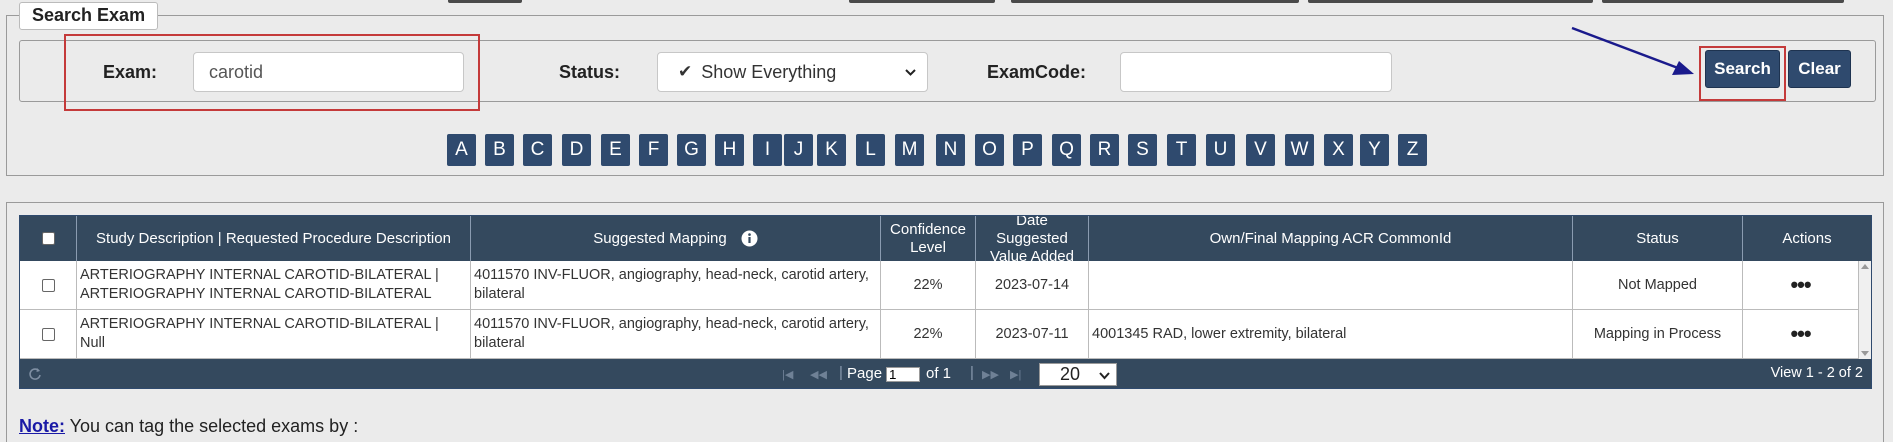 This screenshot has width=1893, height=442. I want to click on letter-filter-g: G, so click(691, 150).